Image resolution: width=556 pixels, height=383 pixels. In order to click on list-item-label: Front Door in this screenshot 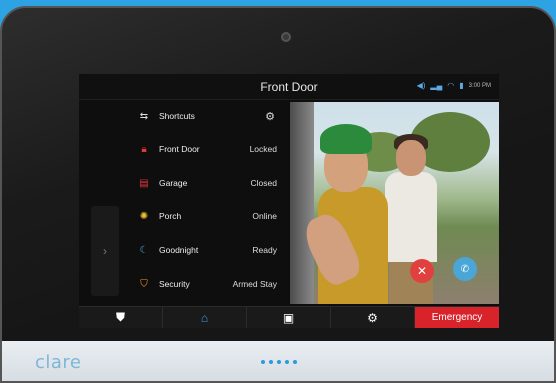, I will do `click(179, 149)`.